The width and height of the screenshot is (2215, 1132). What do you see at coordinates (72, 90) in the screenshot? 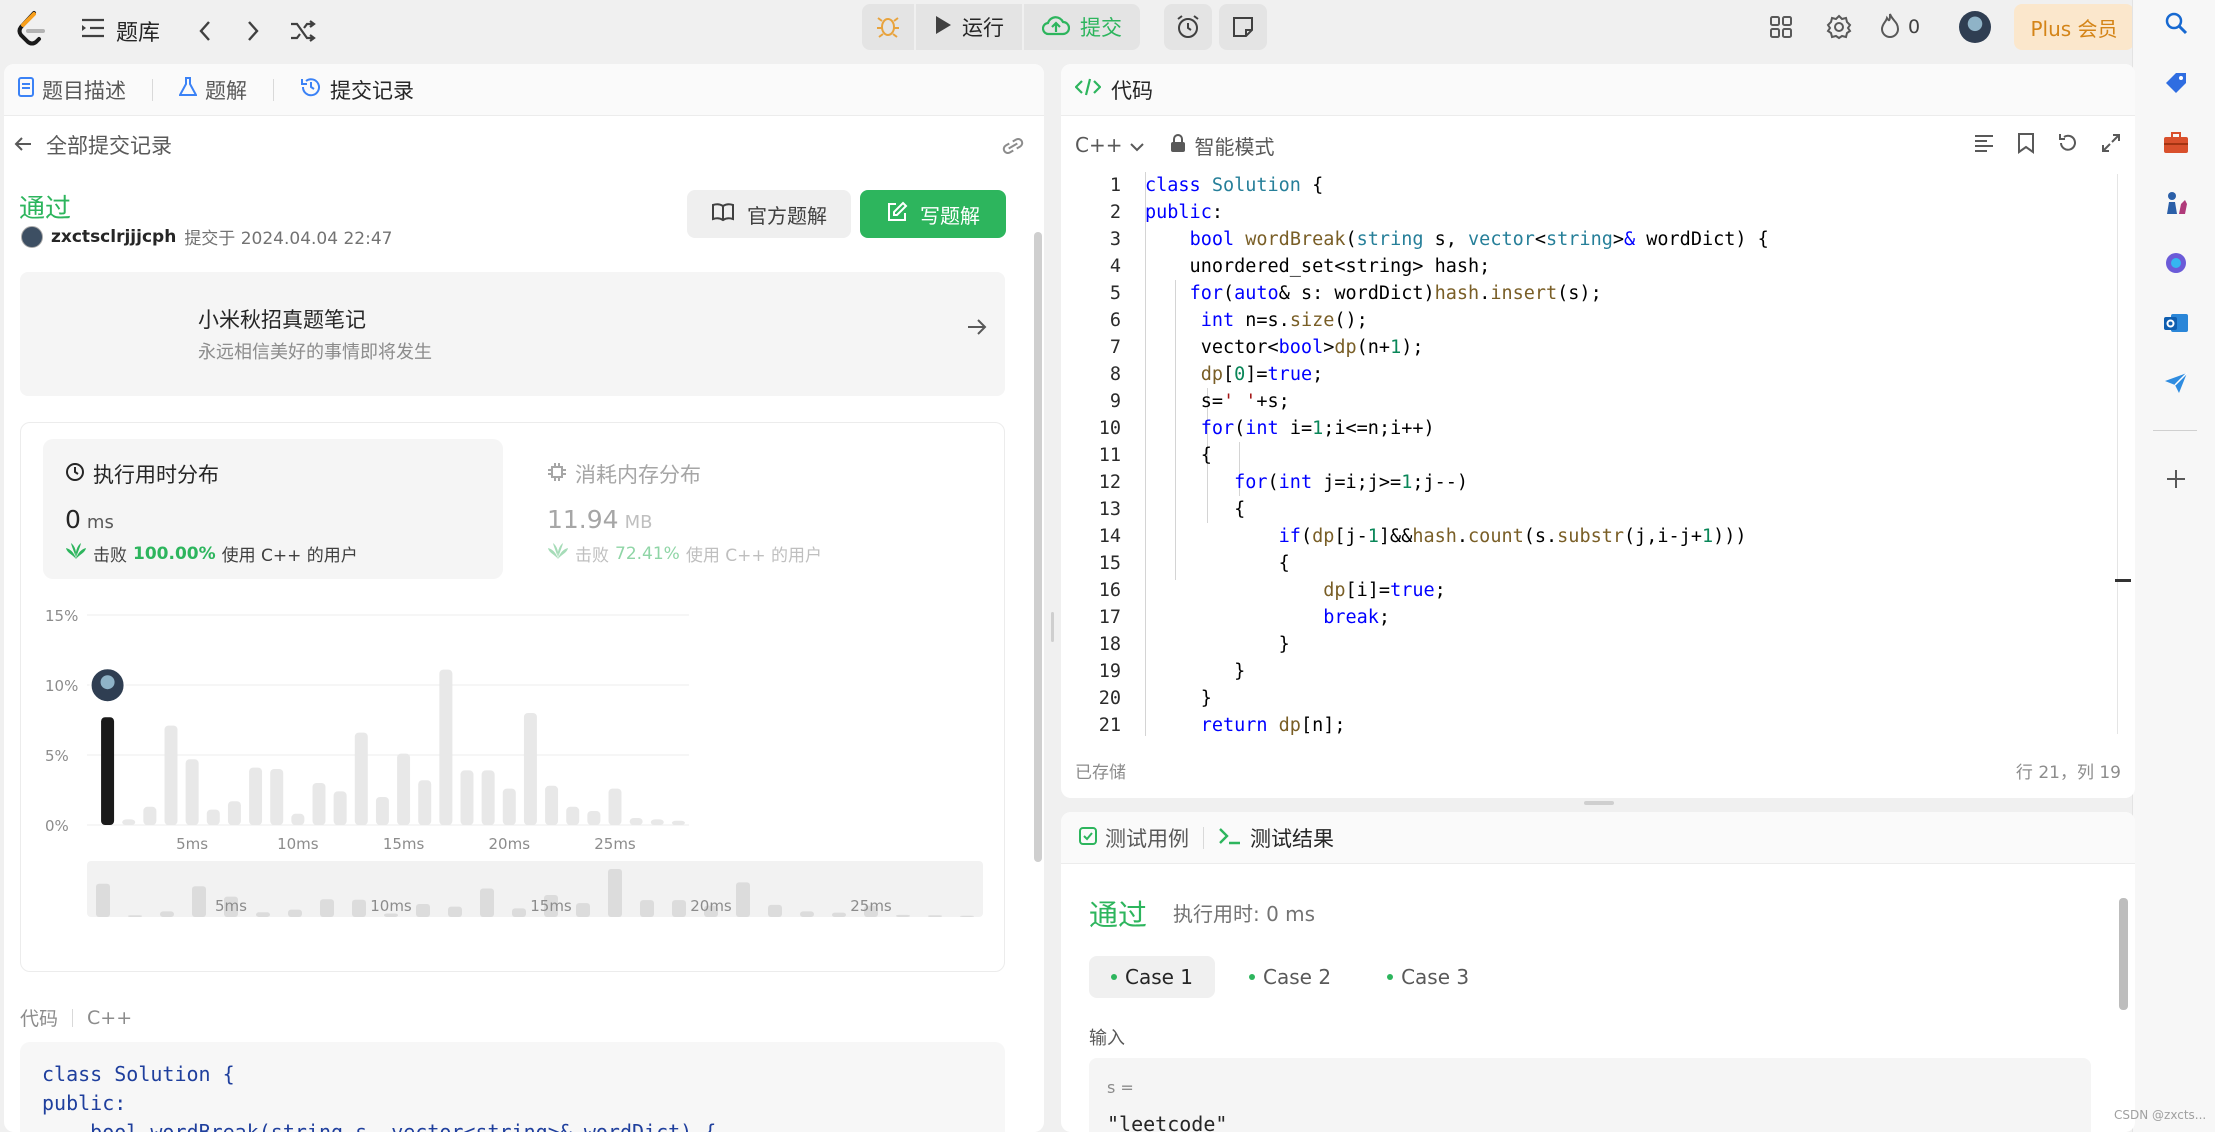
I see `tab-description: 题目描述` at bounding box center [72, 90].